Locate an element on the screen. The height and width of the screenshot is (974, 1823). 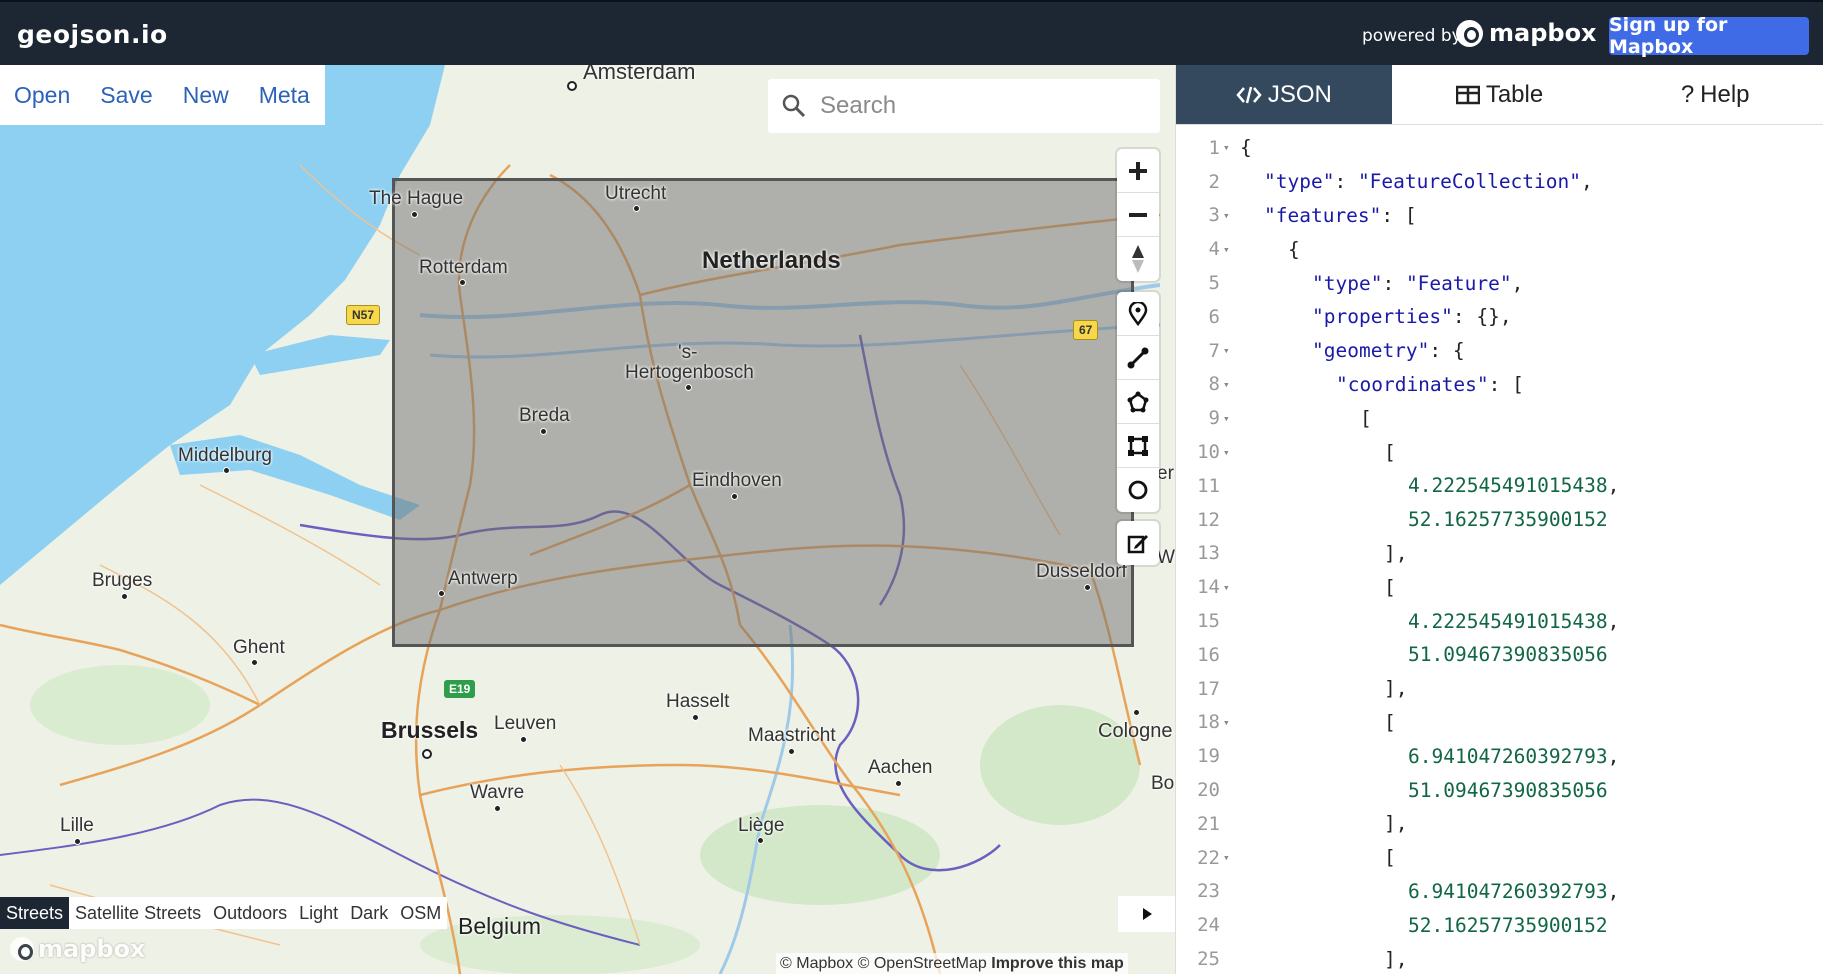
zoom-out-button is located at coordinates (1138, 215).